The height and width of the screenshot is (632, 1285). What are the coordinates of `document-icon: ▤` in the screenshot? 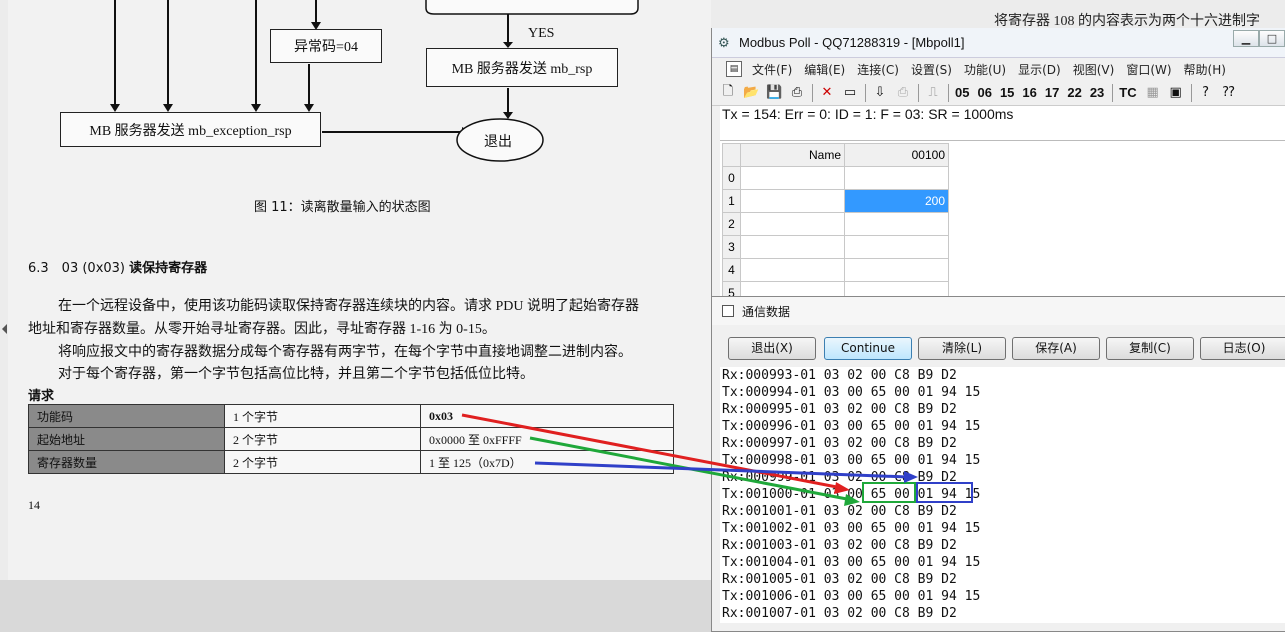 It's located at (734, 69).